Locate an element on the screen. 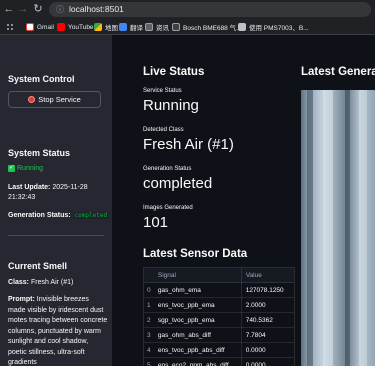  reload-icon: ↻ is located at coordinates (38, 9).